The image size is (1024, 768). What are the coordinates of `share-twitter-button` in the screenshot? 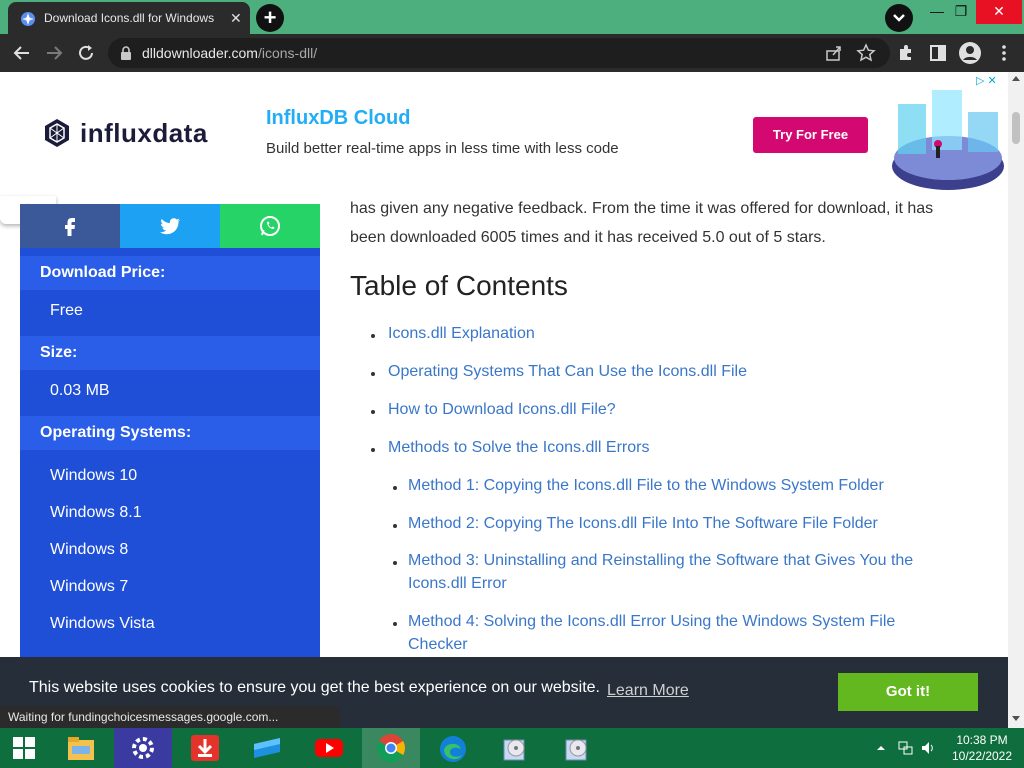 It's located at (170, 226).